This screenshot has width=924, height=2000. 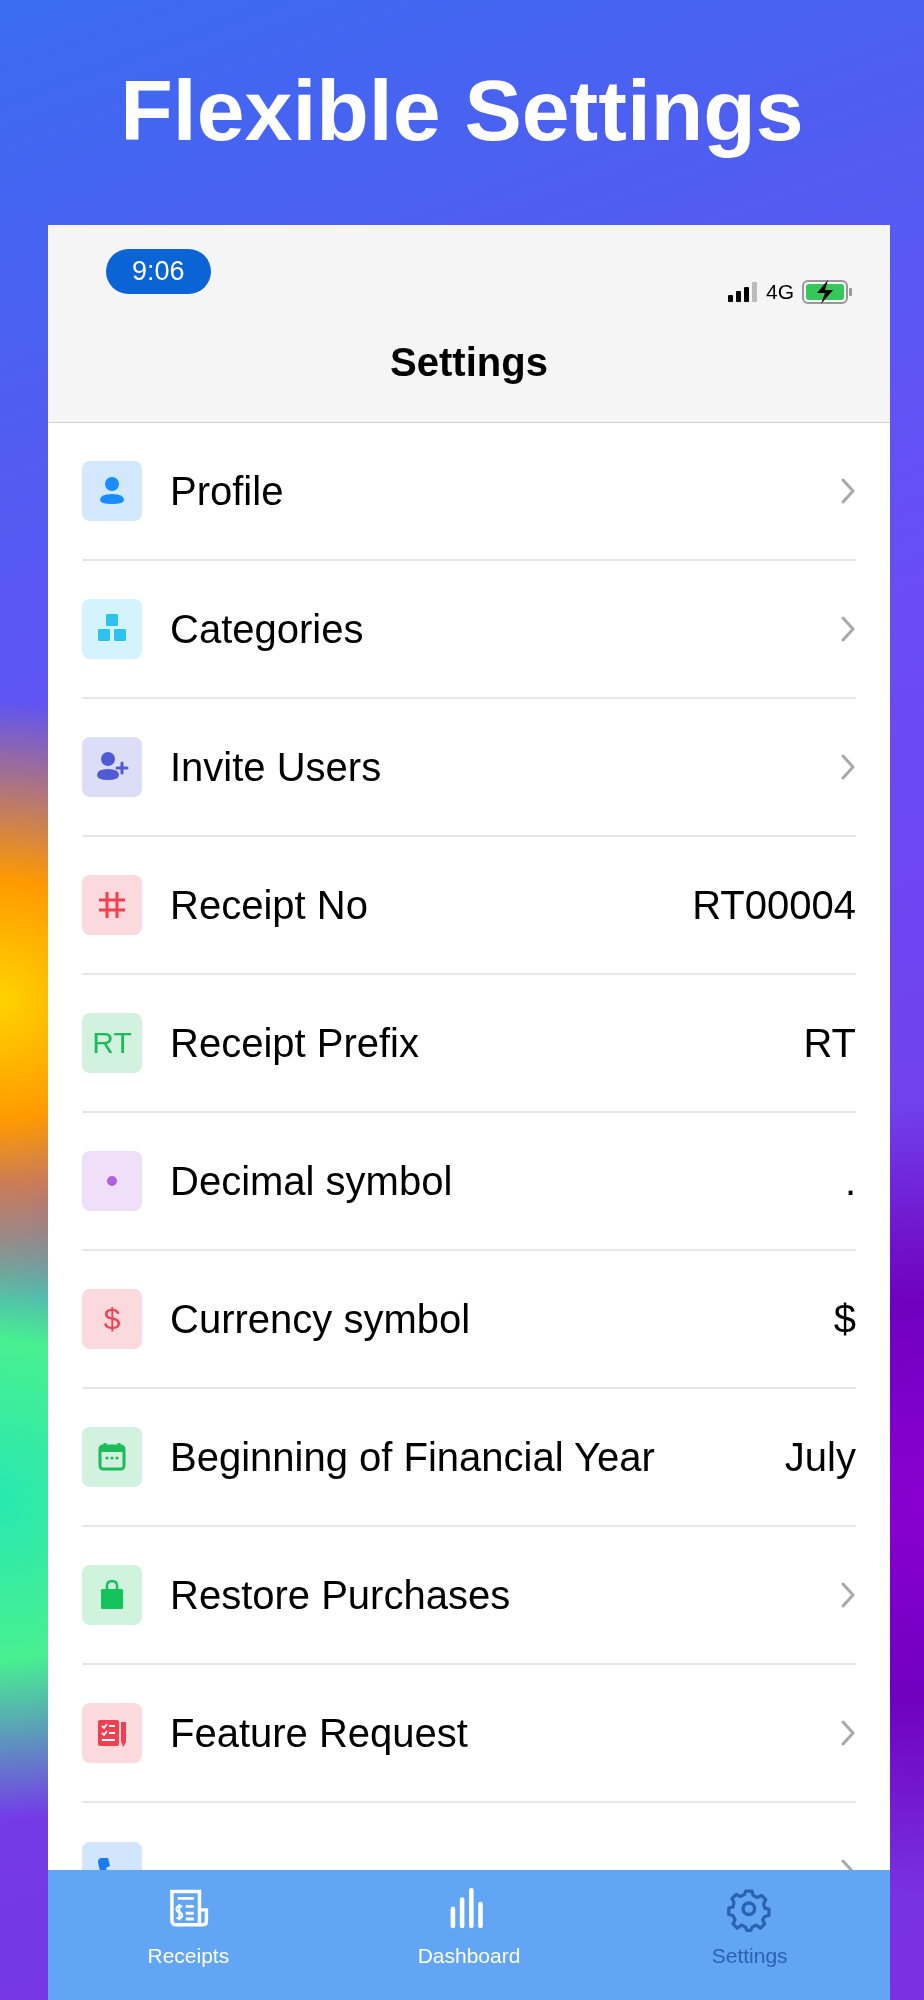 I want to click on row-value: RT, so click(x=829, y=1043).